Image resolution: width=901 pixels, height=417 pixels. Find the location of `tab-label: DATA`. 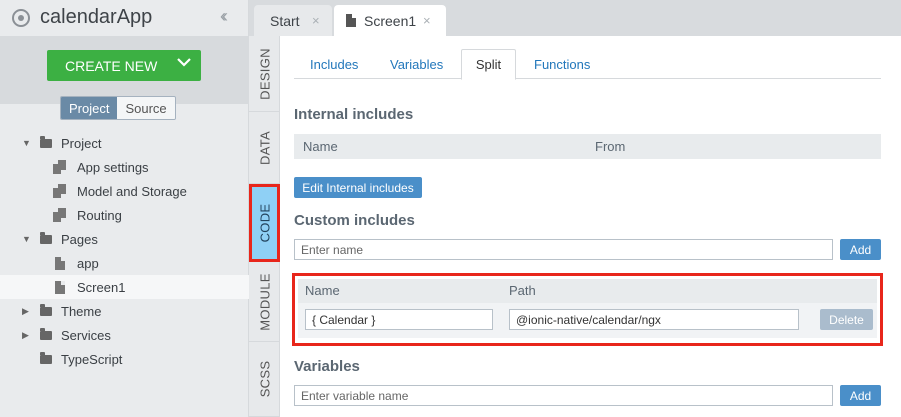

tab-label: DATA is located at coordinates (264, 147).